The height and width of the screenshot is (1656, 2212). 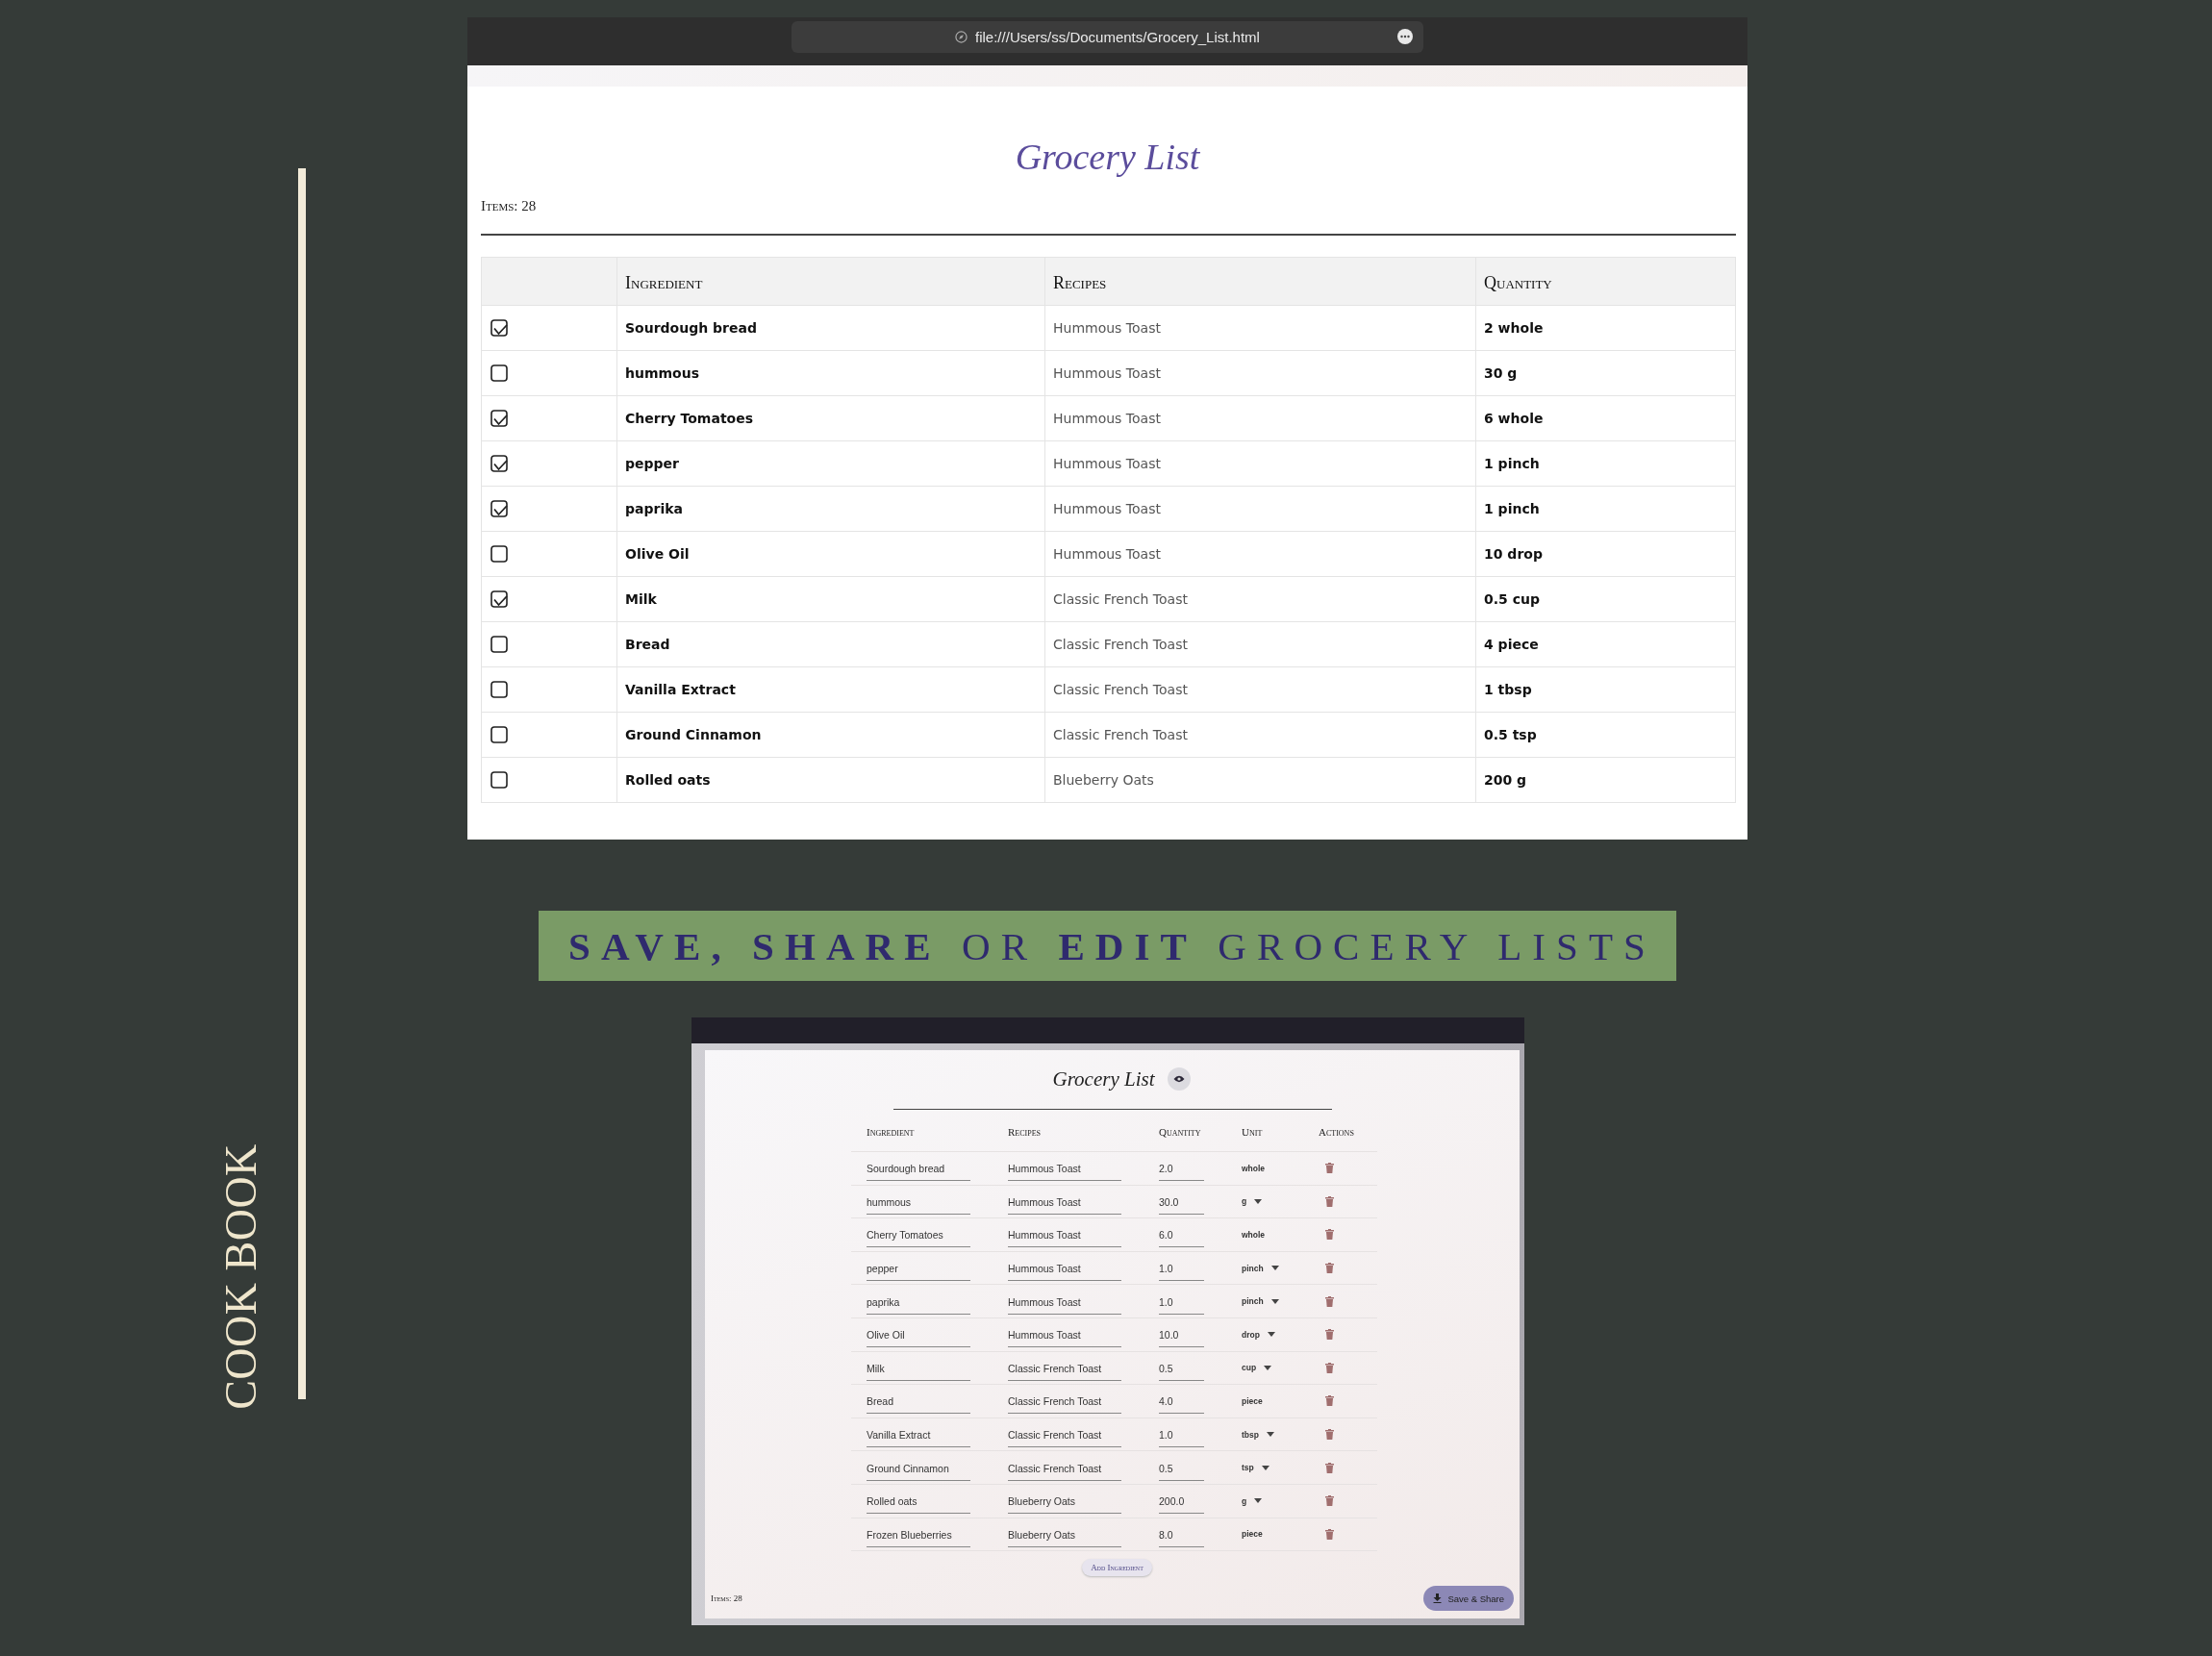 What do you see at coordinates (1108, 946) in the screenshot?
I see `banner: SAVE, SHARE OR EDIT GROCERY LISTS` at bounding box center [1108, 946].